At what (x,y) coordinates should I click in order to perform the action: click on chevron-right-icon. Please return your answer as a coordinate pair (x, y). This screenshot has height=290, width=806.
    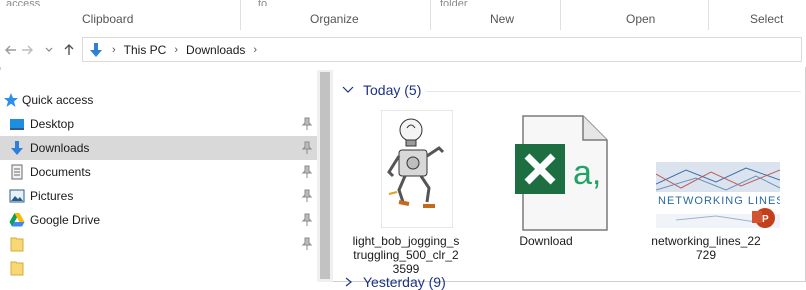
    Looking at the image, I should click on (348, 282).